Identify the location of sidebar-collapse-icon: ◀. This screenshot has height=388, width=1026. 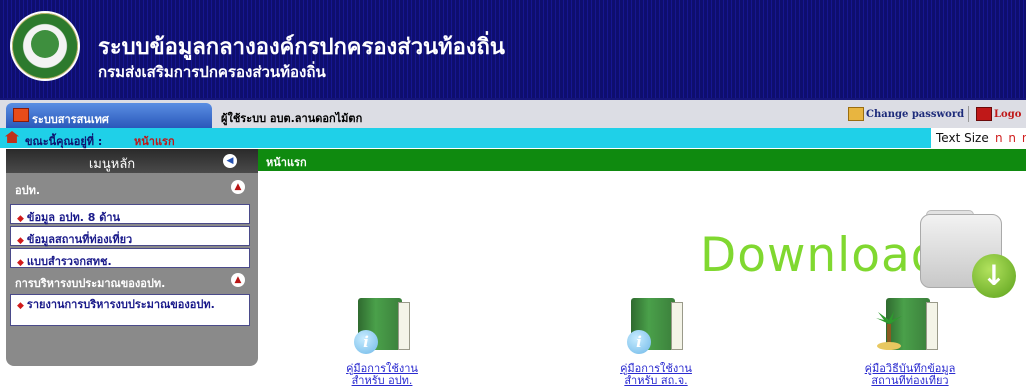
(230, 161).